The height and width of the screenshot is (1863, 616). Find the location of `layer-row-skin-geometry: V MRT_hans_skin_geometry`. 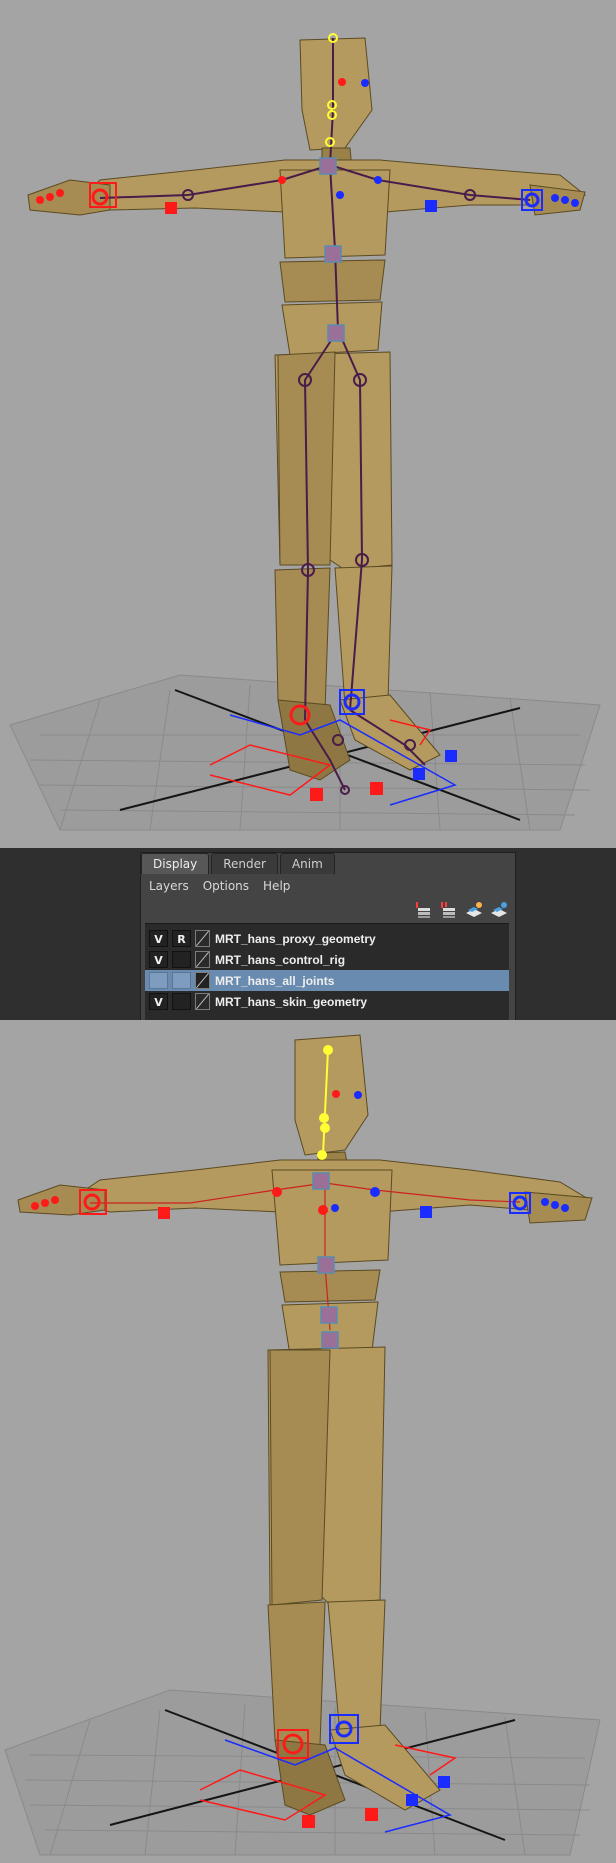

layer-row-skin-geometry: V MRT_hans_skin_geometry is located at coordinates (327, 1001).